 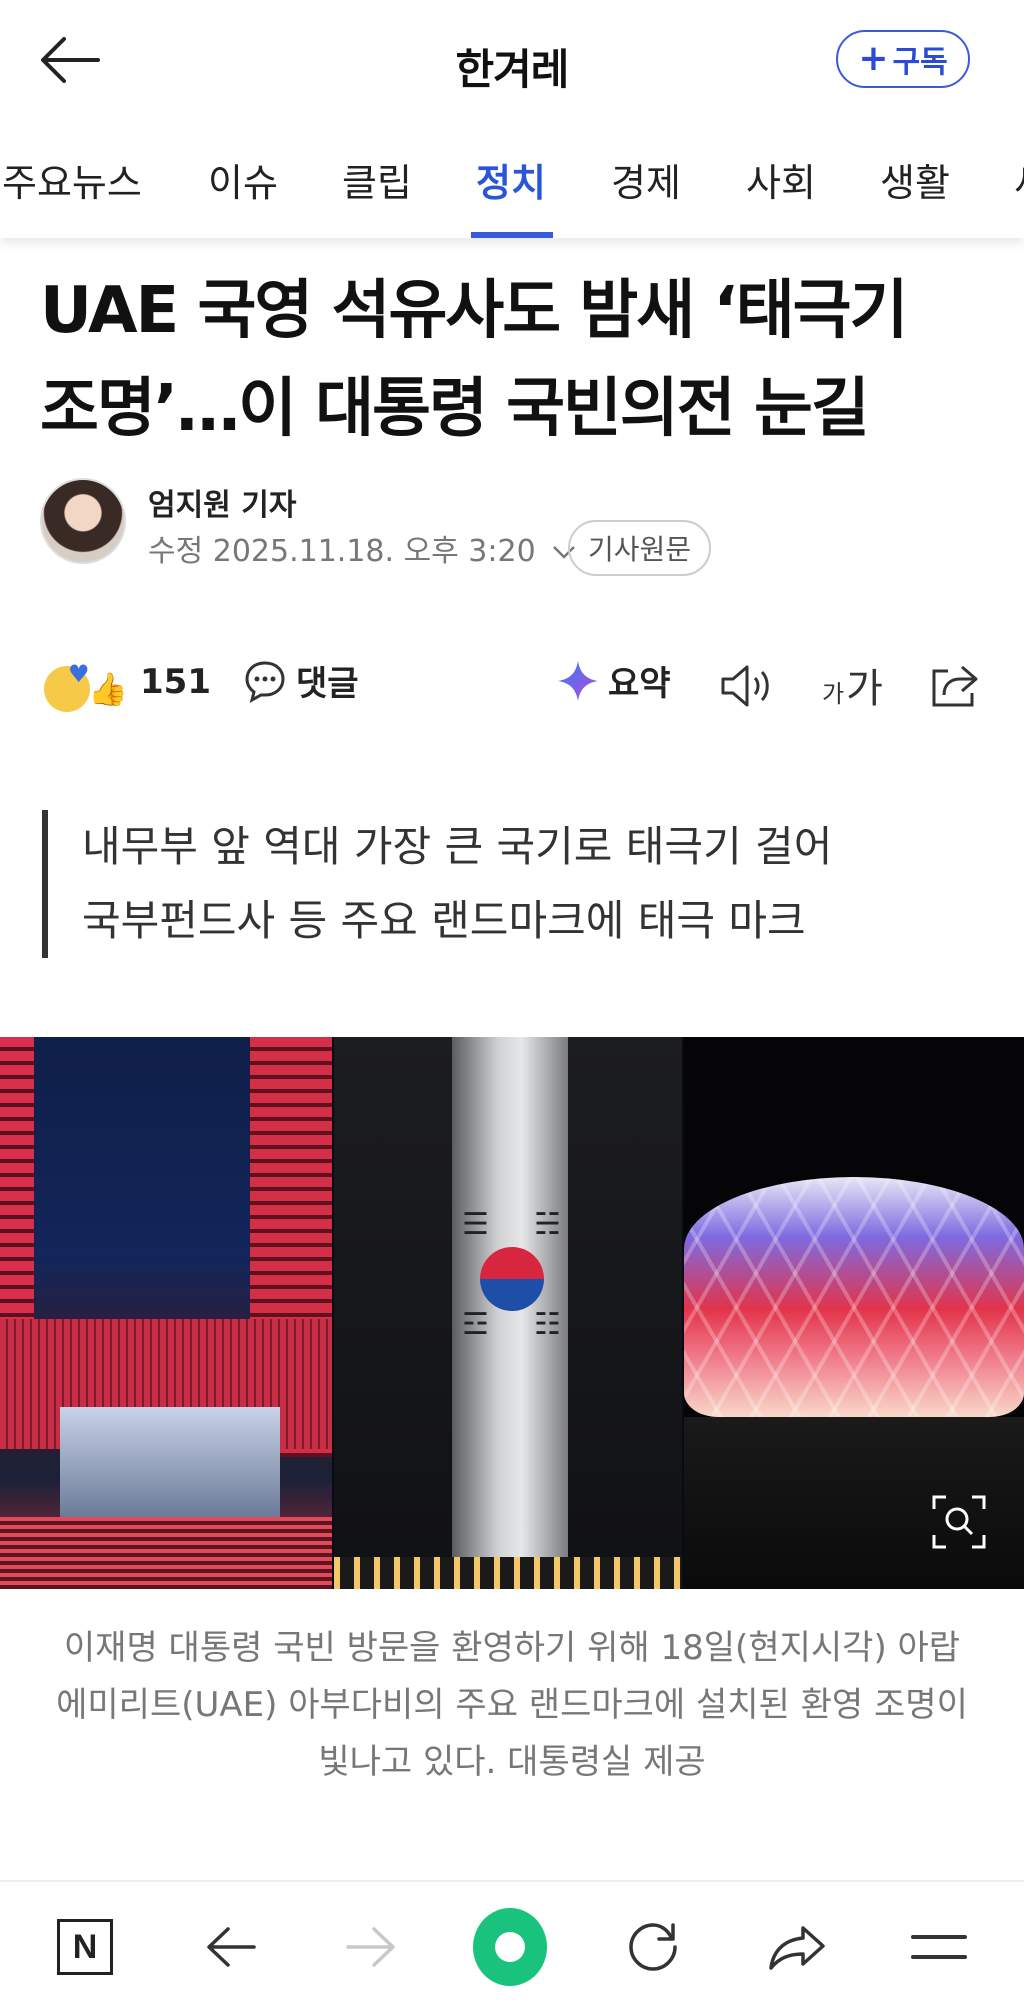 I want to click on font-large-glyph: 가, so click(x=864, y=689).